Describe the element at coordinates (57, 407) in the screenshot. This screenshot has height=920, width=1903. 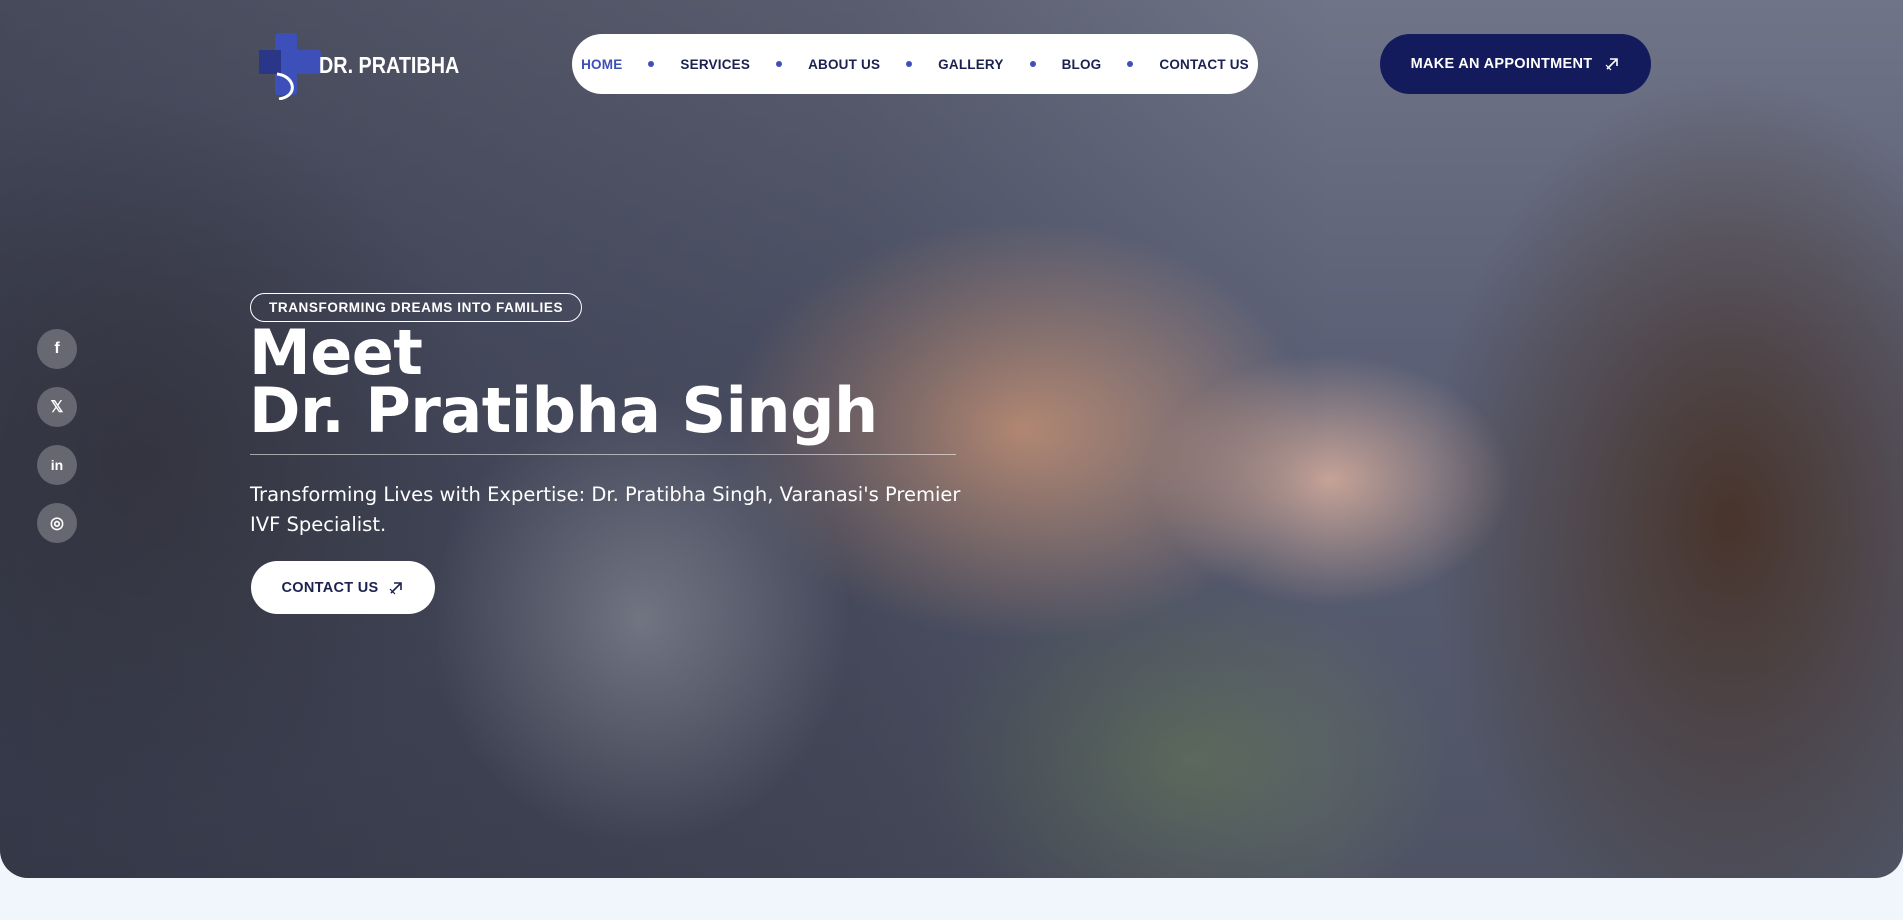
I see `x-twitter-icon: 𝕏` at that location.